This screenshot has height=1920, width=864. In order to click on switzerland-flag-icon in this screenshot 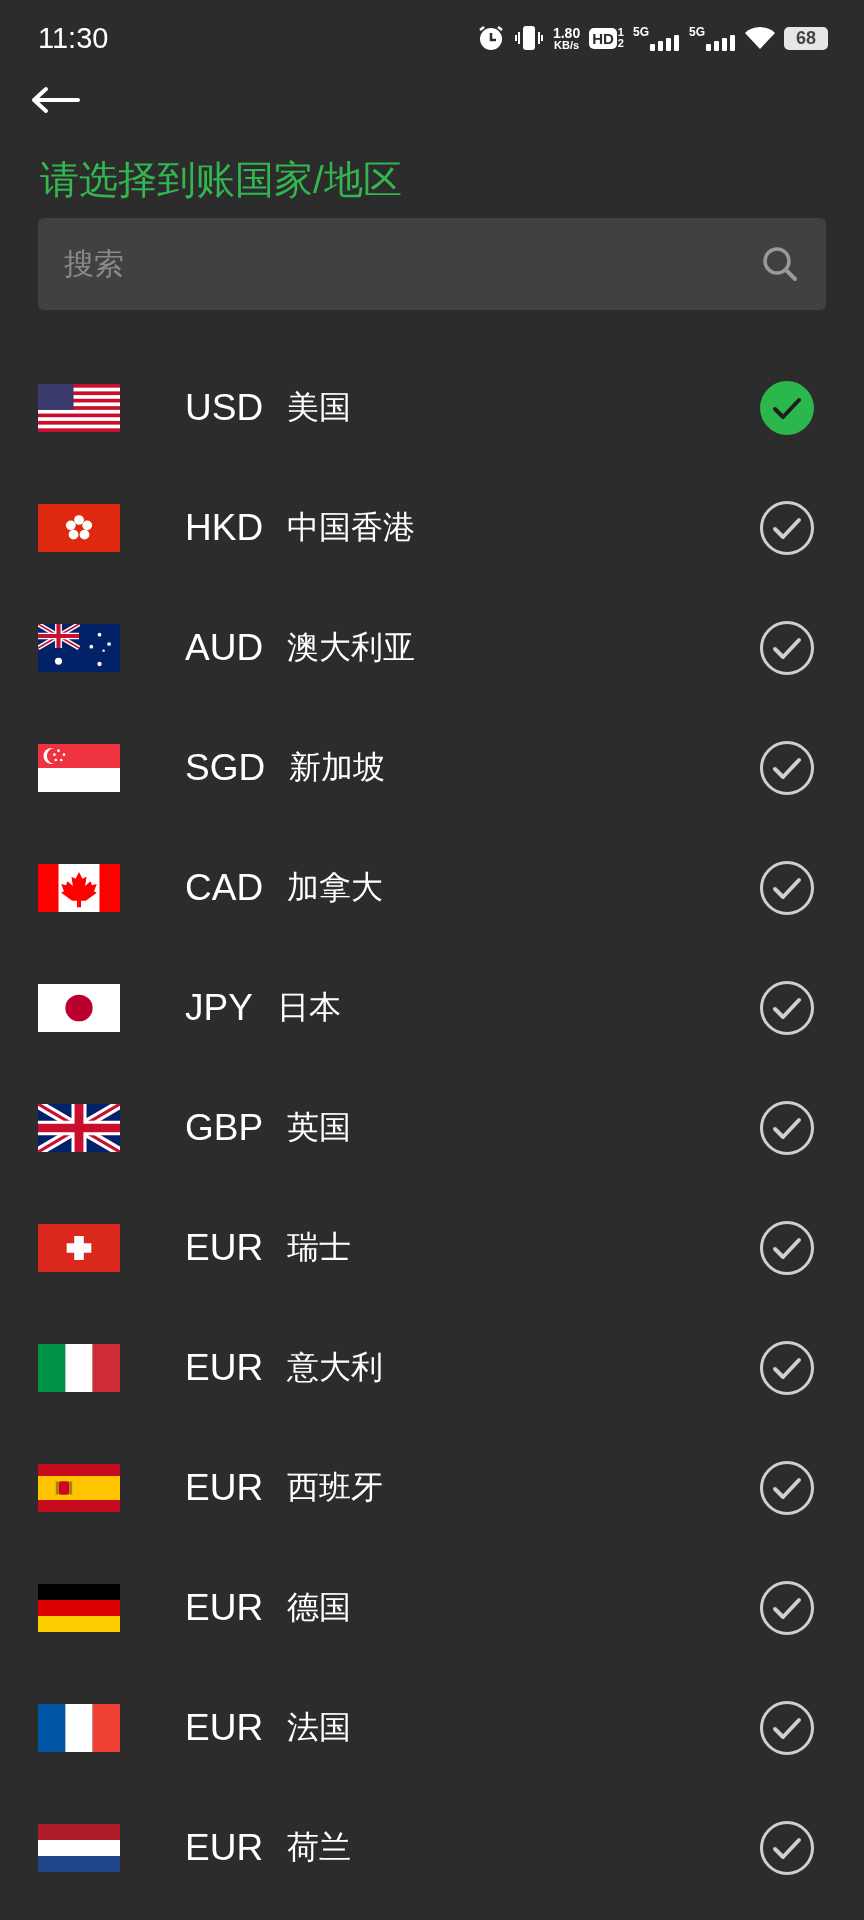, I will do `click(79, 1248)`.